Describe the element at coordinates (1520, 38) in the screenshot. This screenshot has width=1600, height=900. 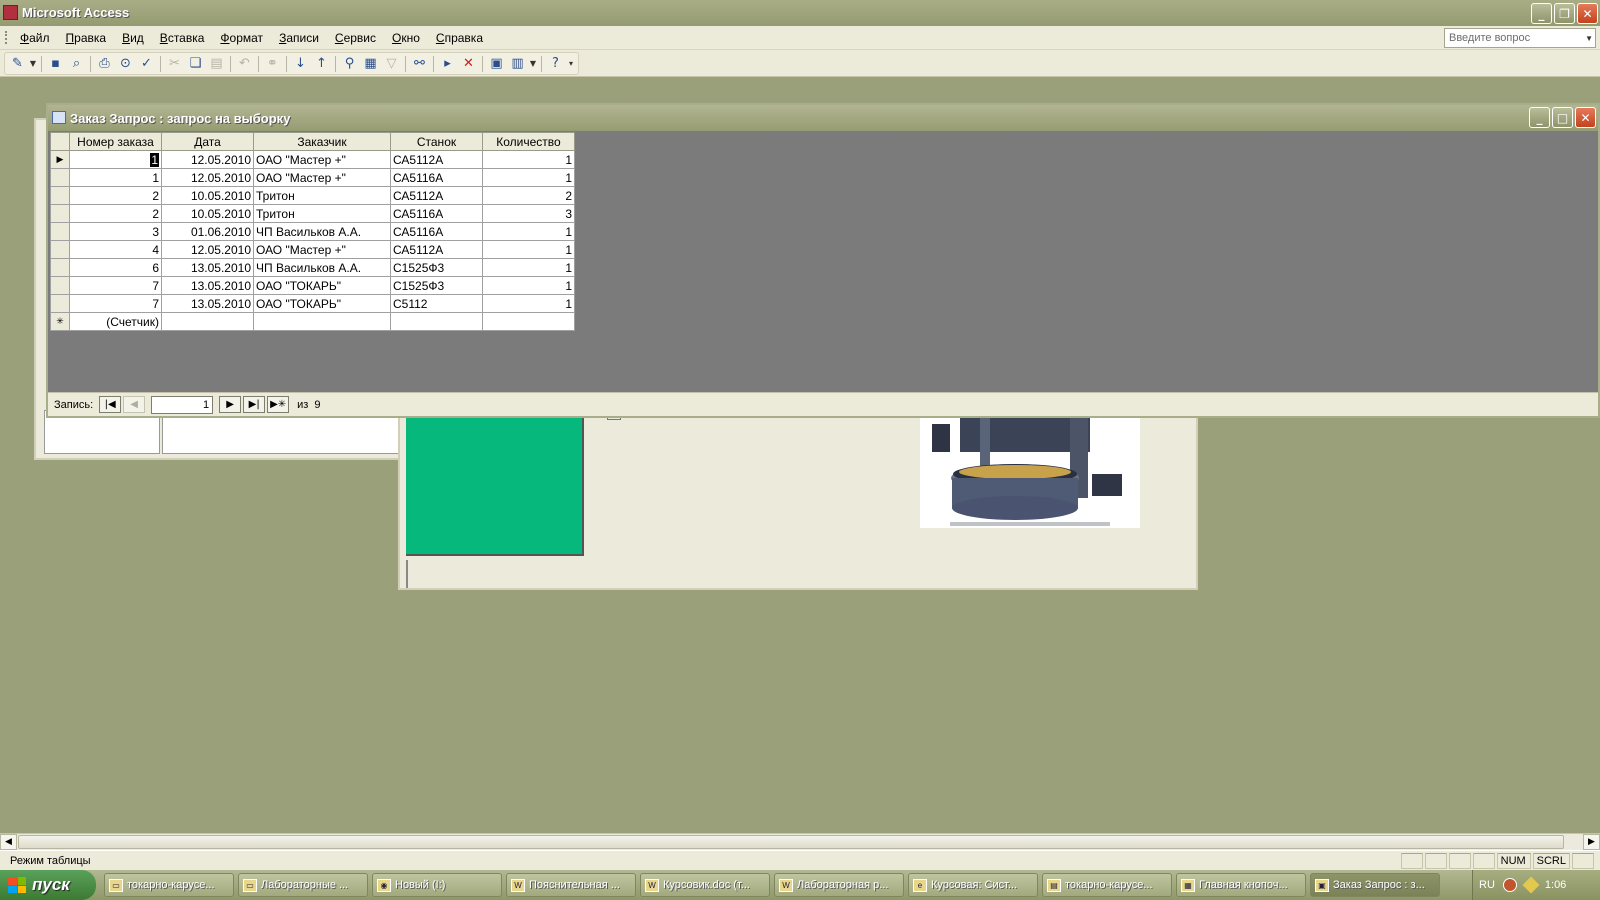
I see `ask-question-input: Введите вопрос ▼` at that location.